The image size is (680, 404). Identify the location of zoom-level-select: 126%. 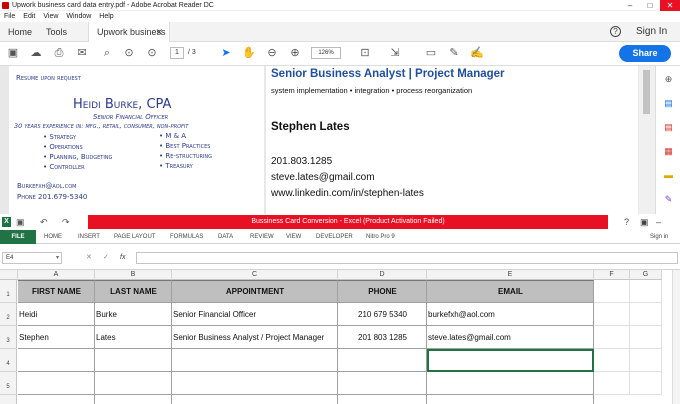
(326, 53).